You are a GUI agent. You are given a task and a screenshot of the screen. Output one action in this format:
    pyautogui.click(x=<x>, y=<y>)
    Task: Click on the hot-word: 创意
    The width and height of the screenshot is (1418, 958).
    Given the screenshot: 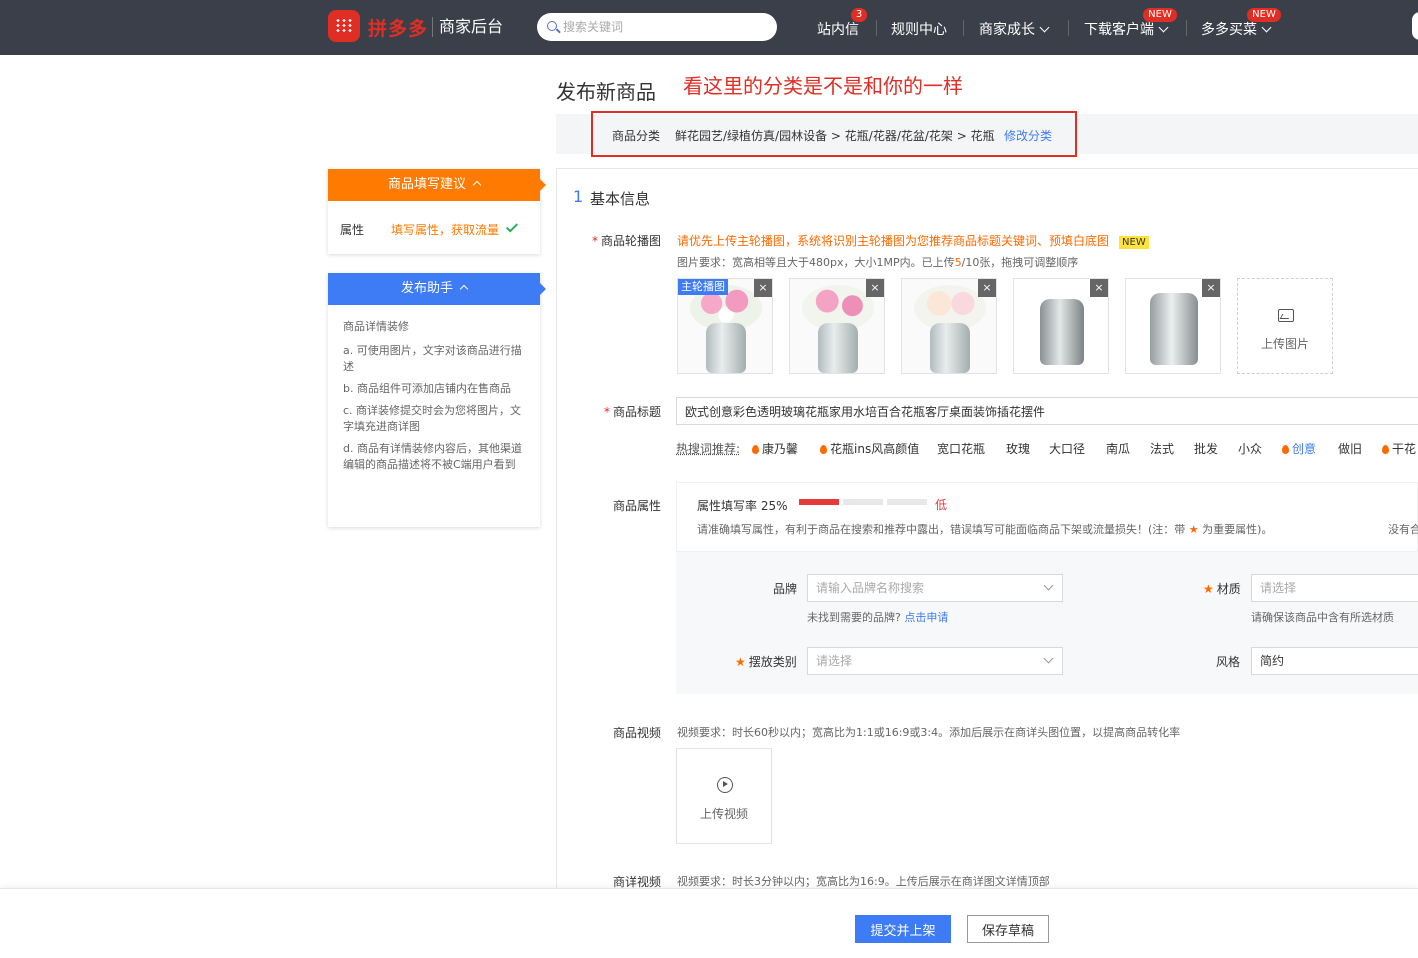 What is the action you would take?
    pyautogui.click(x=1299, y=448)
    